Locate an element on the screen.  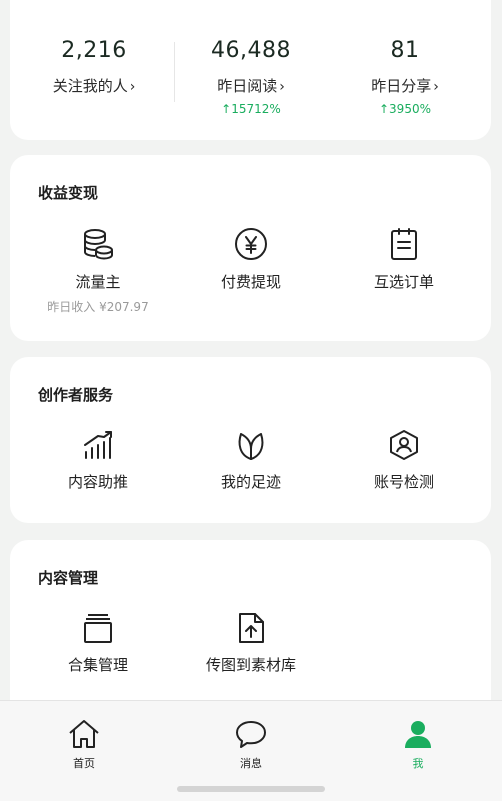
person-icon is located at coordinates (418, 734).